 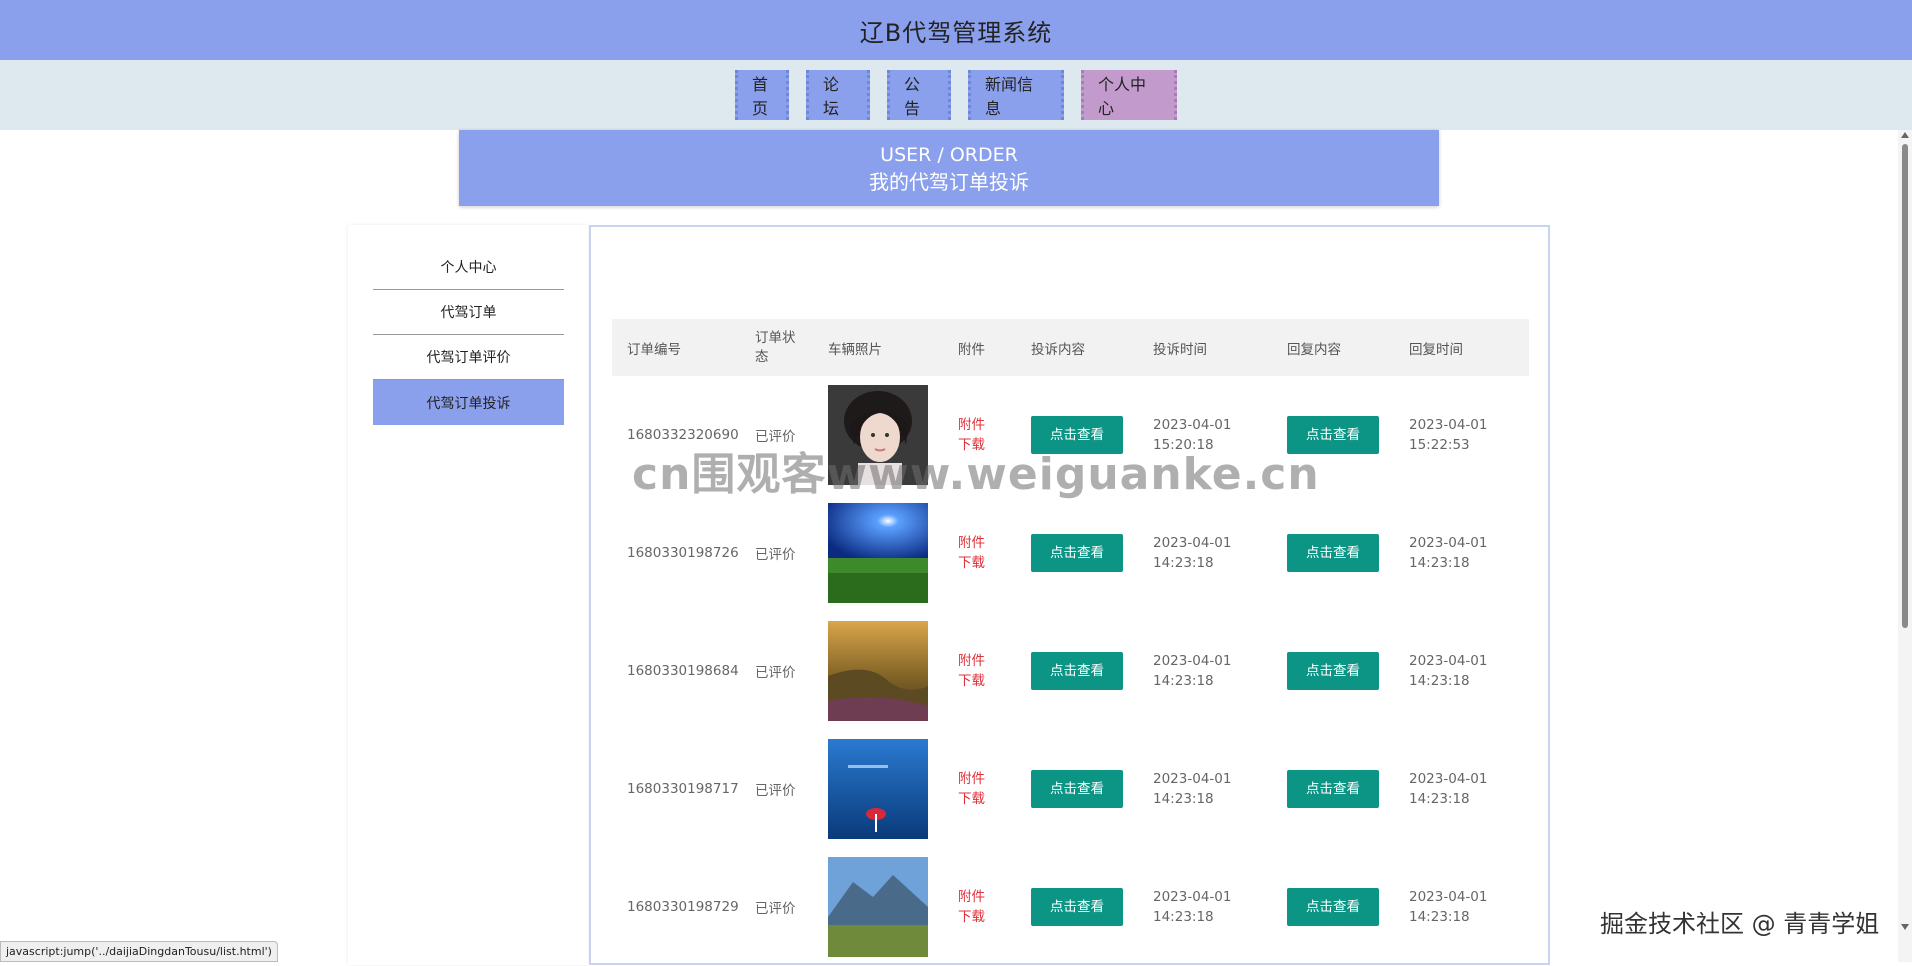 I want to click on order-no: 1680330198726, so click(x=683, y=553).